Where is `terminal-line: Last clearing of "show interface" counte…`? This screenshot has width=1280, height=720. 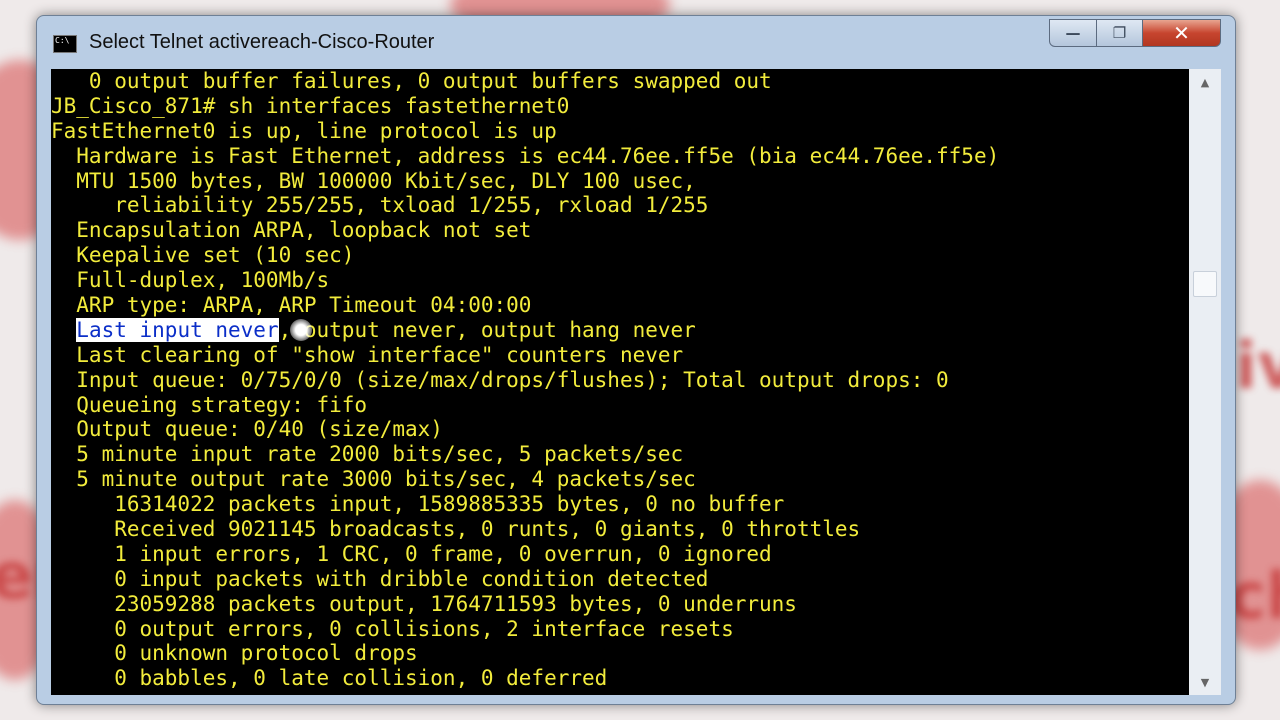 terminal-line: Last clearing of "show interface" counte… is located at coordinates (367, 354).